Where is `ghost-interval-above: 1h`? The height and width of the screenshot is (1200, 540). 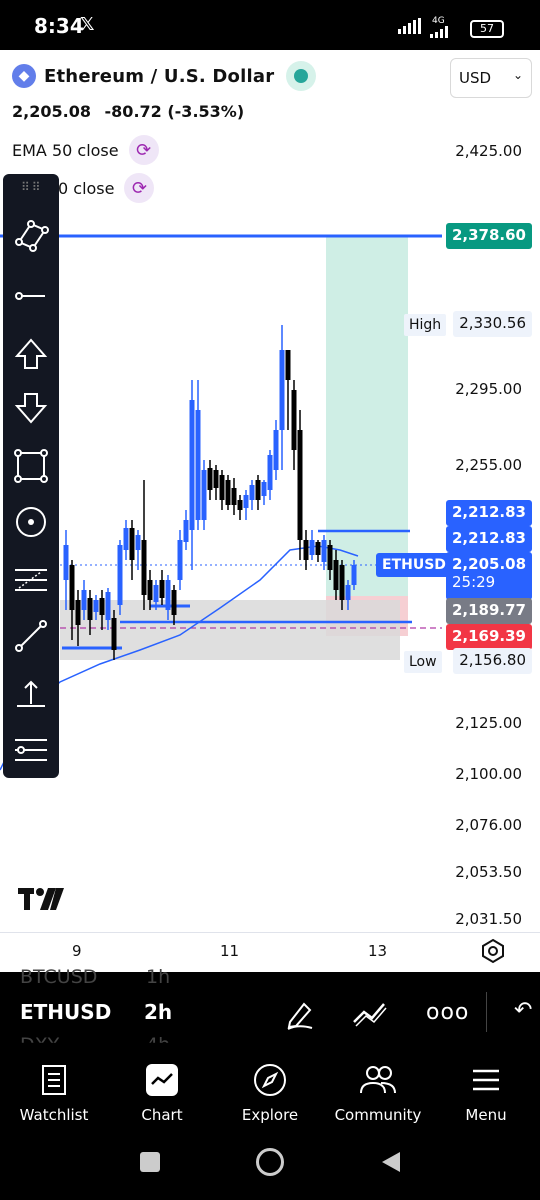
ghost-interval-above: 1h is located at coordinates (158, 977).